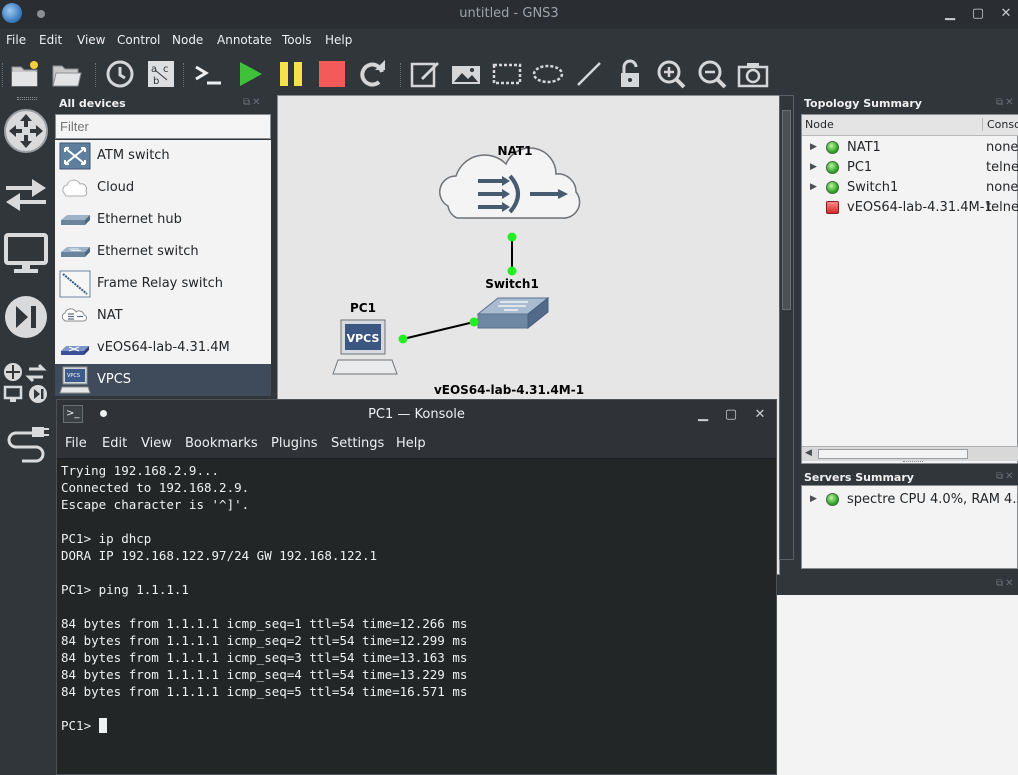 This screenshot has width=1018, height=775. What do you see at coordinates (808, 453) in the screenshot?
I see `scroll-left-arrow-icon: ◀` at bounding box center [808, 453].